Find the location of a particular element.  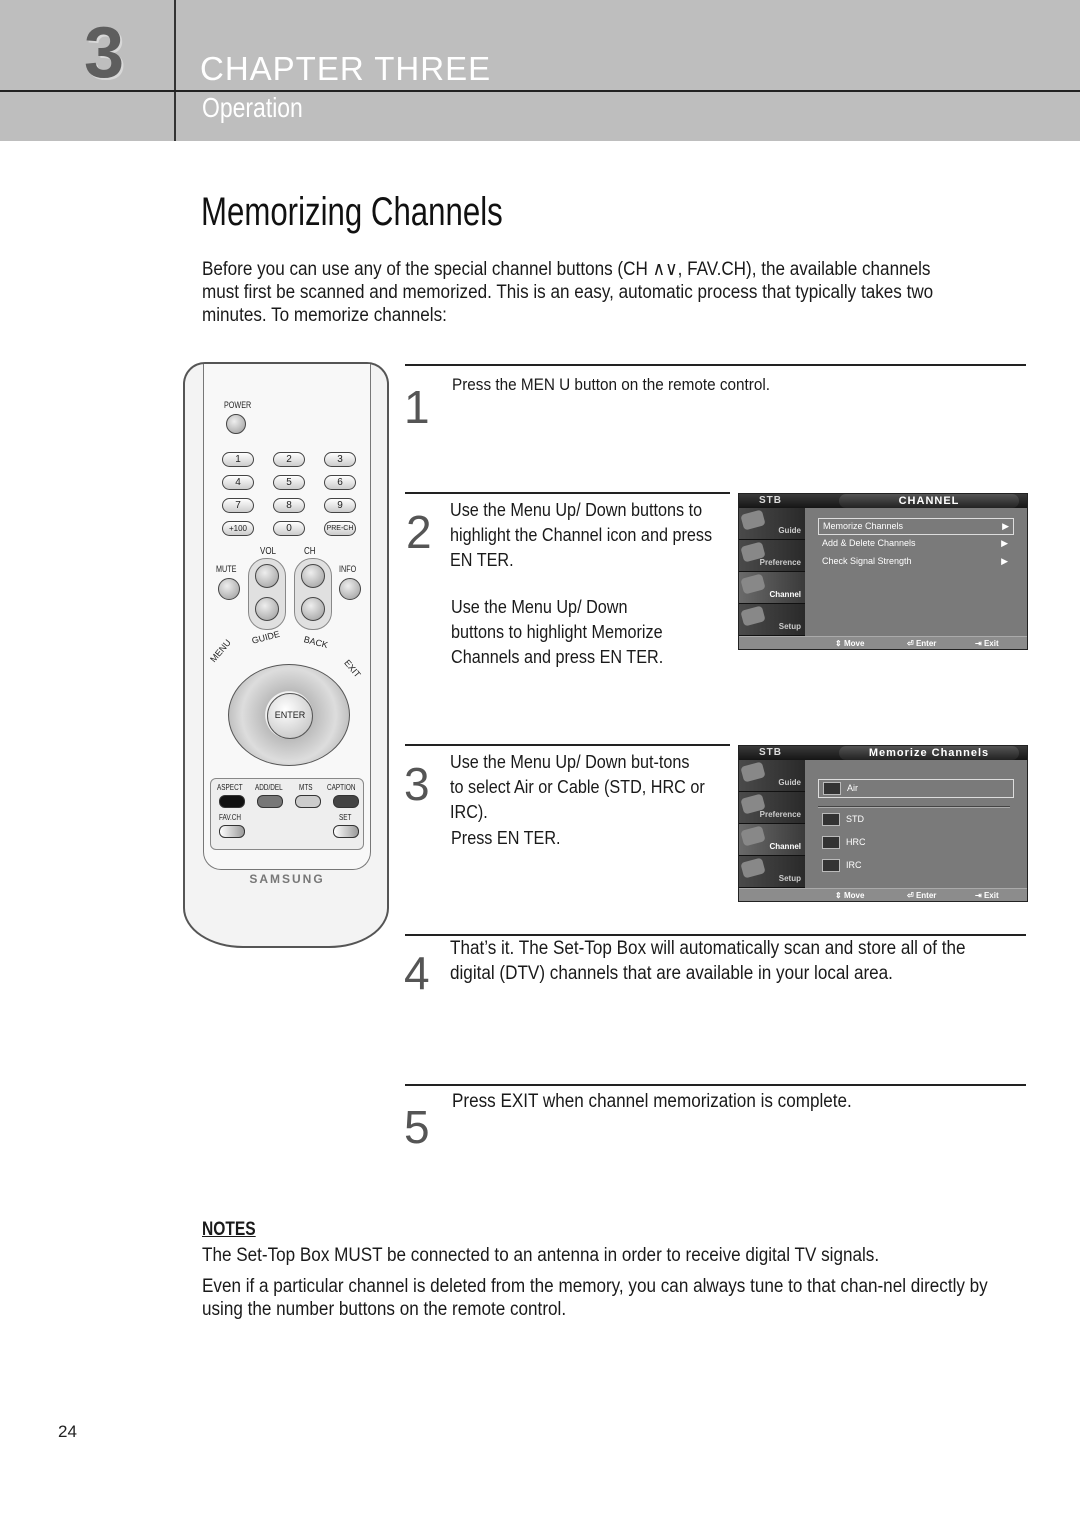

mts-button is located at coordinates (308, 801).